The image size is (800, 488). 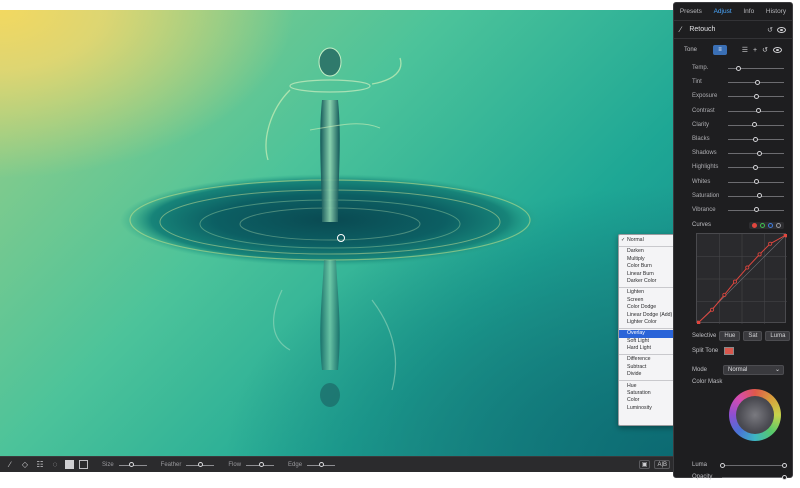 I want to click on luma-slider, so click(x=753, y=465).